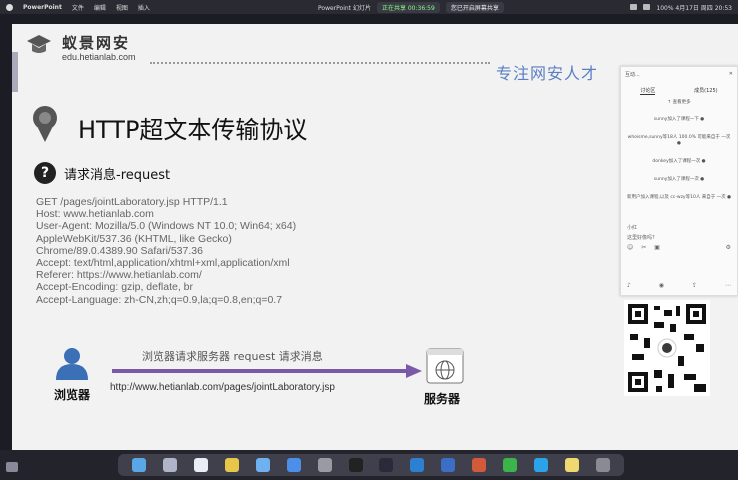 The width and height of the screenshot is (738, 480). What do you see at coordinates (408, 7) in the screenshot?
I see `sharing-timer: 正在共享 00:36:59` at bounding box center [408, 7].